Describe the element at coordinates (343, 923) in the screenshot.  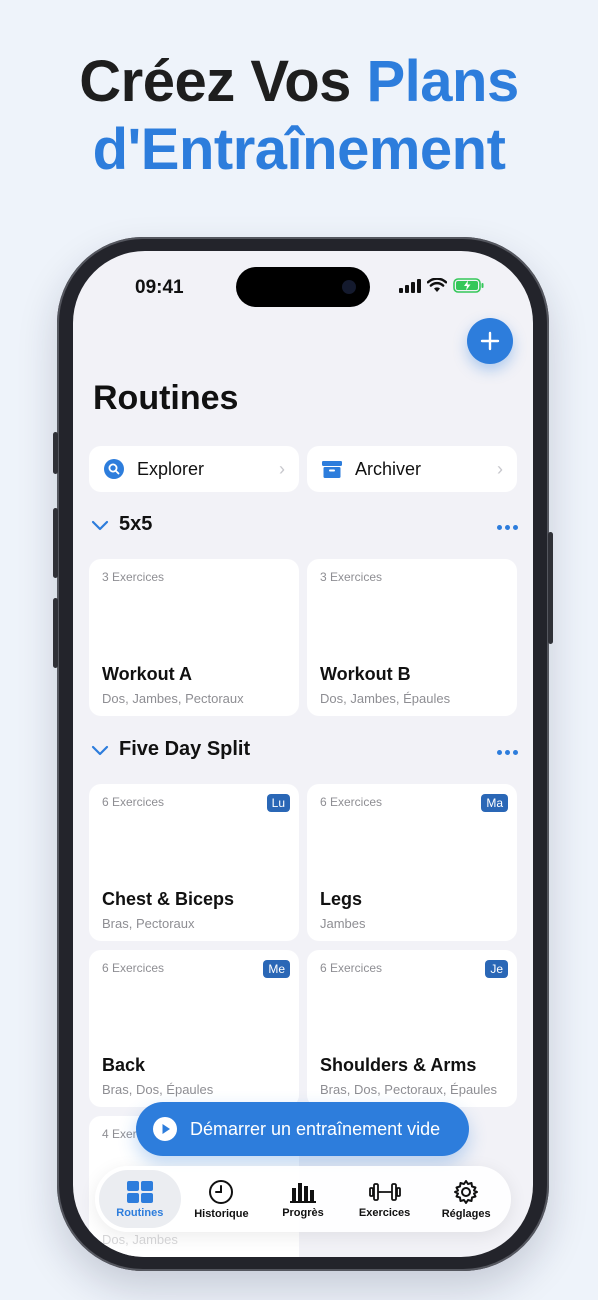
I see `routine-muscles: Jambes` at that location.